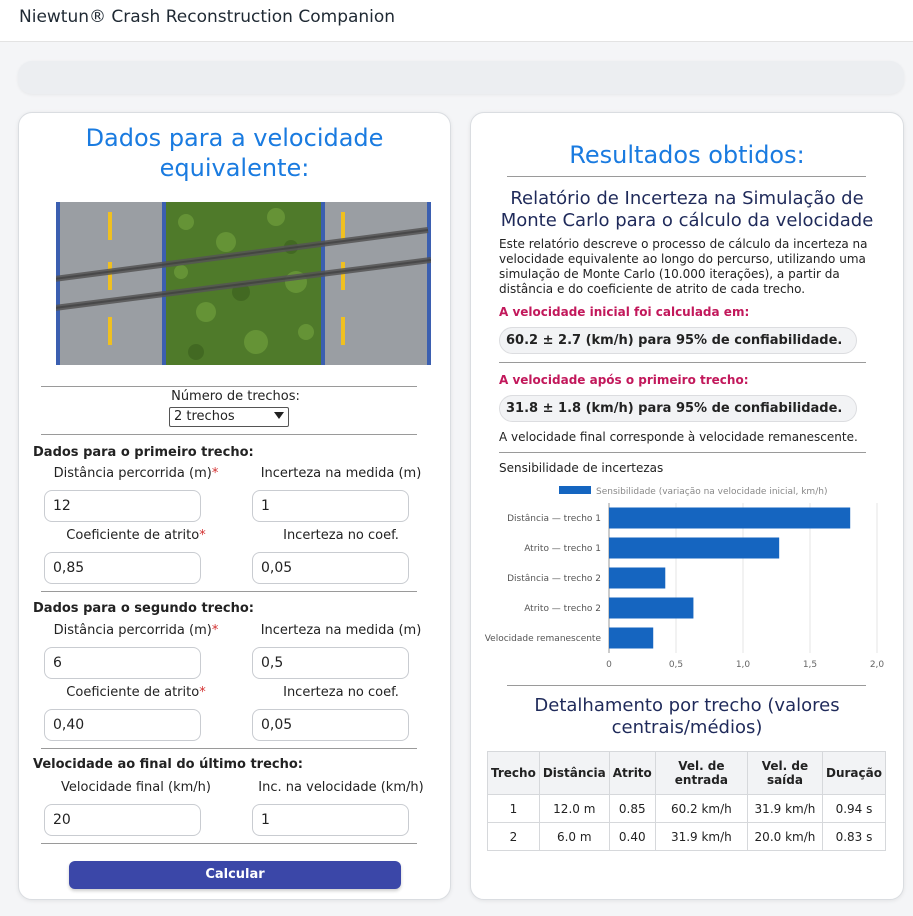 The image size is (913, 916). Describe the element at coordinates (854, 808) in the screenshot. I see `table-cell: 0.94 s` at that location.